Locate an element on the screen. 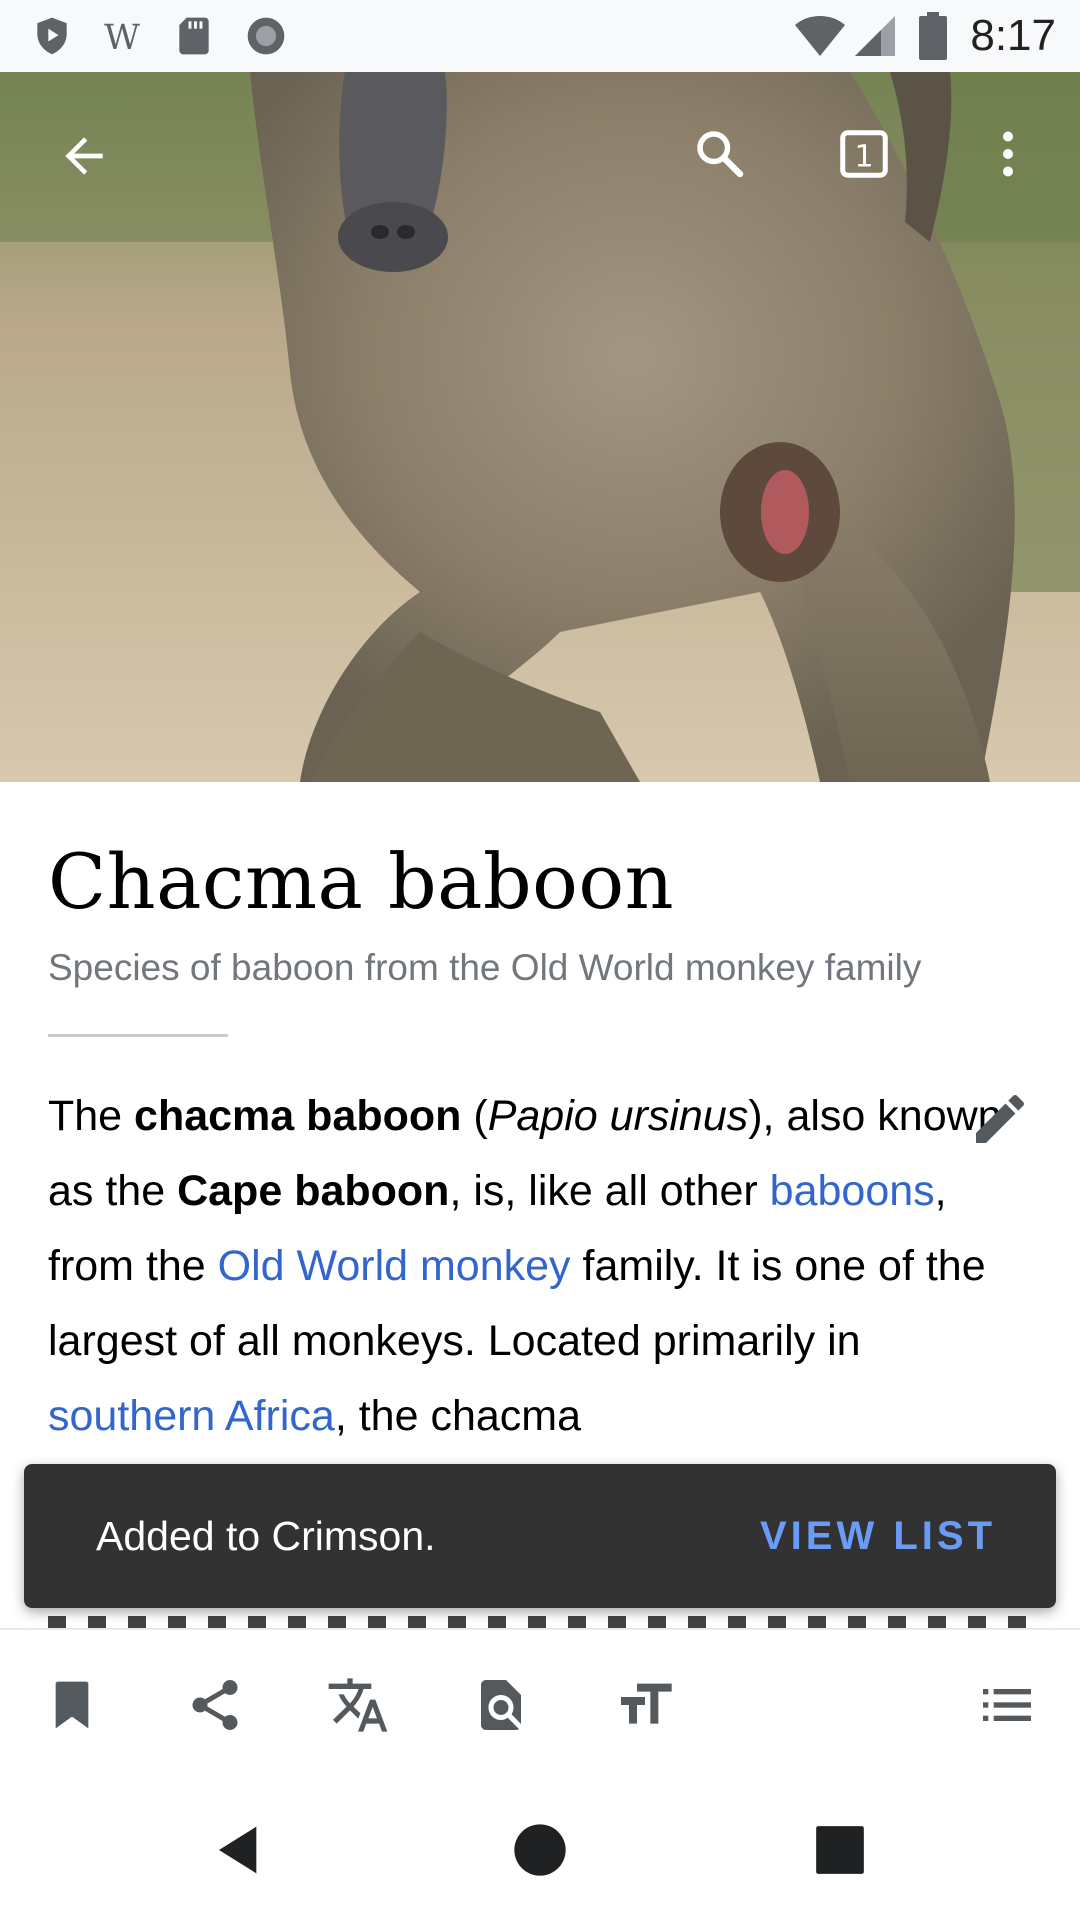 This screenshot has height=1920, width=1080. link-old-world-monkey: Old World monkey is located at coordinates (394, 1266).